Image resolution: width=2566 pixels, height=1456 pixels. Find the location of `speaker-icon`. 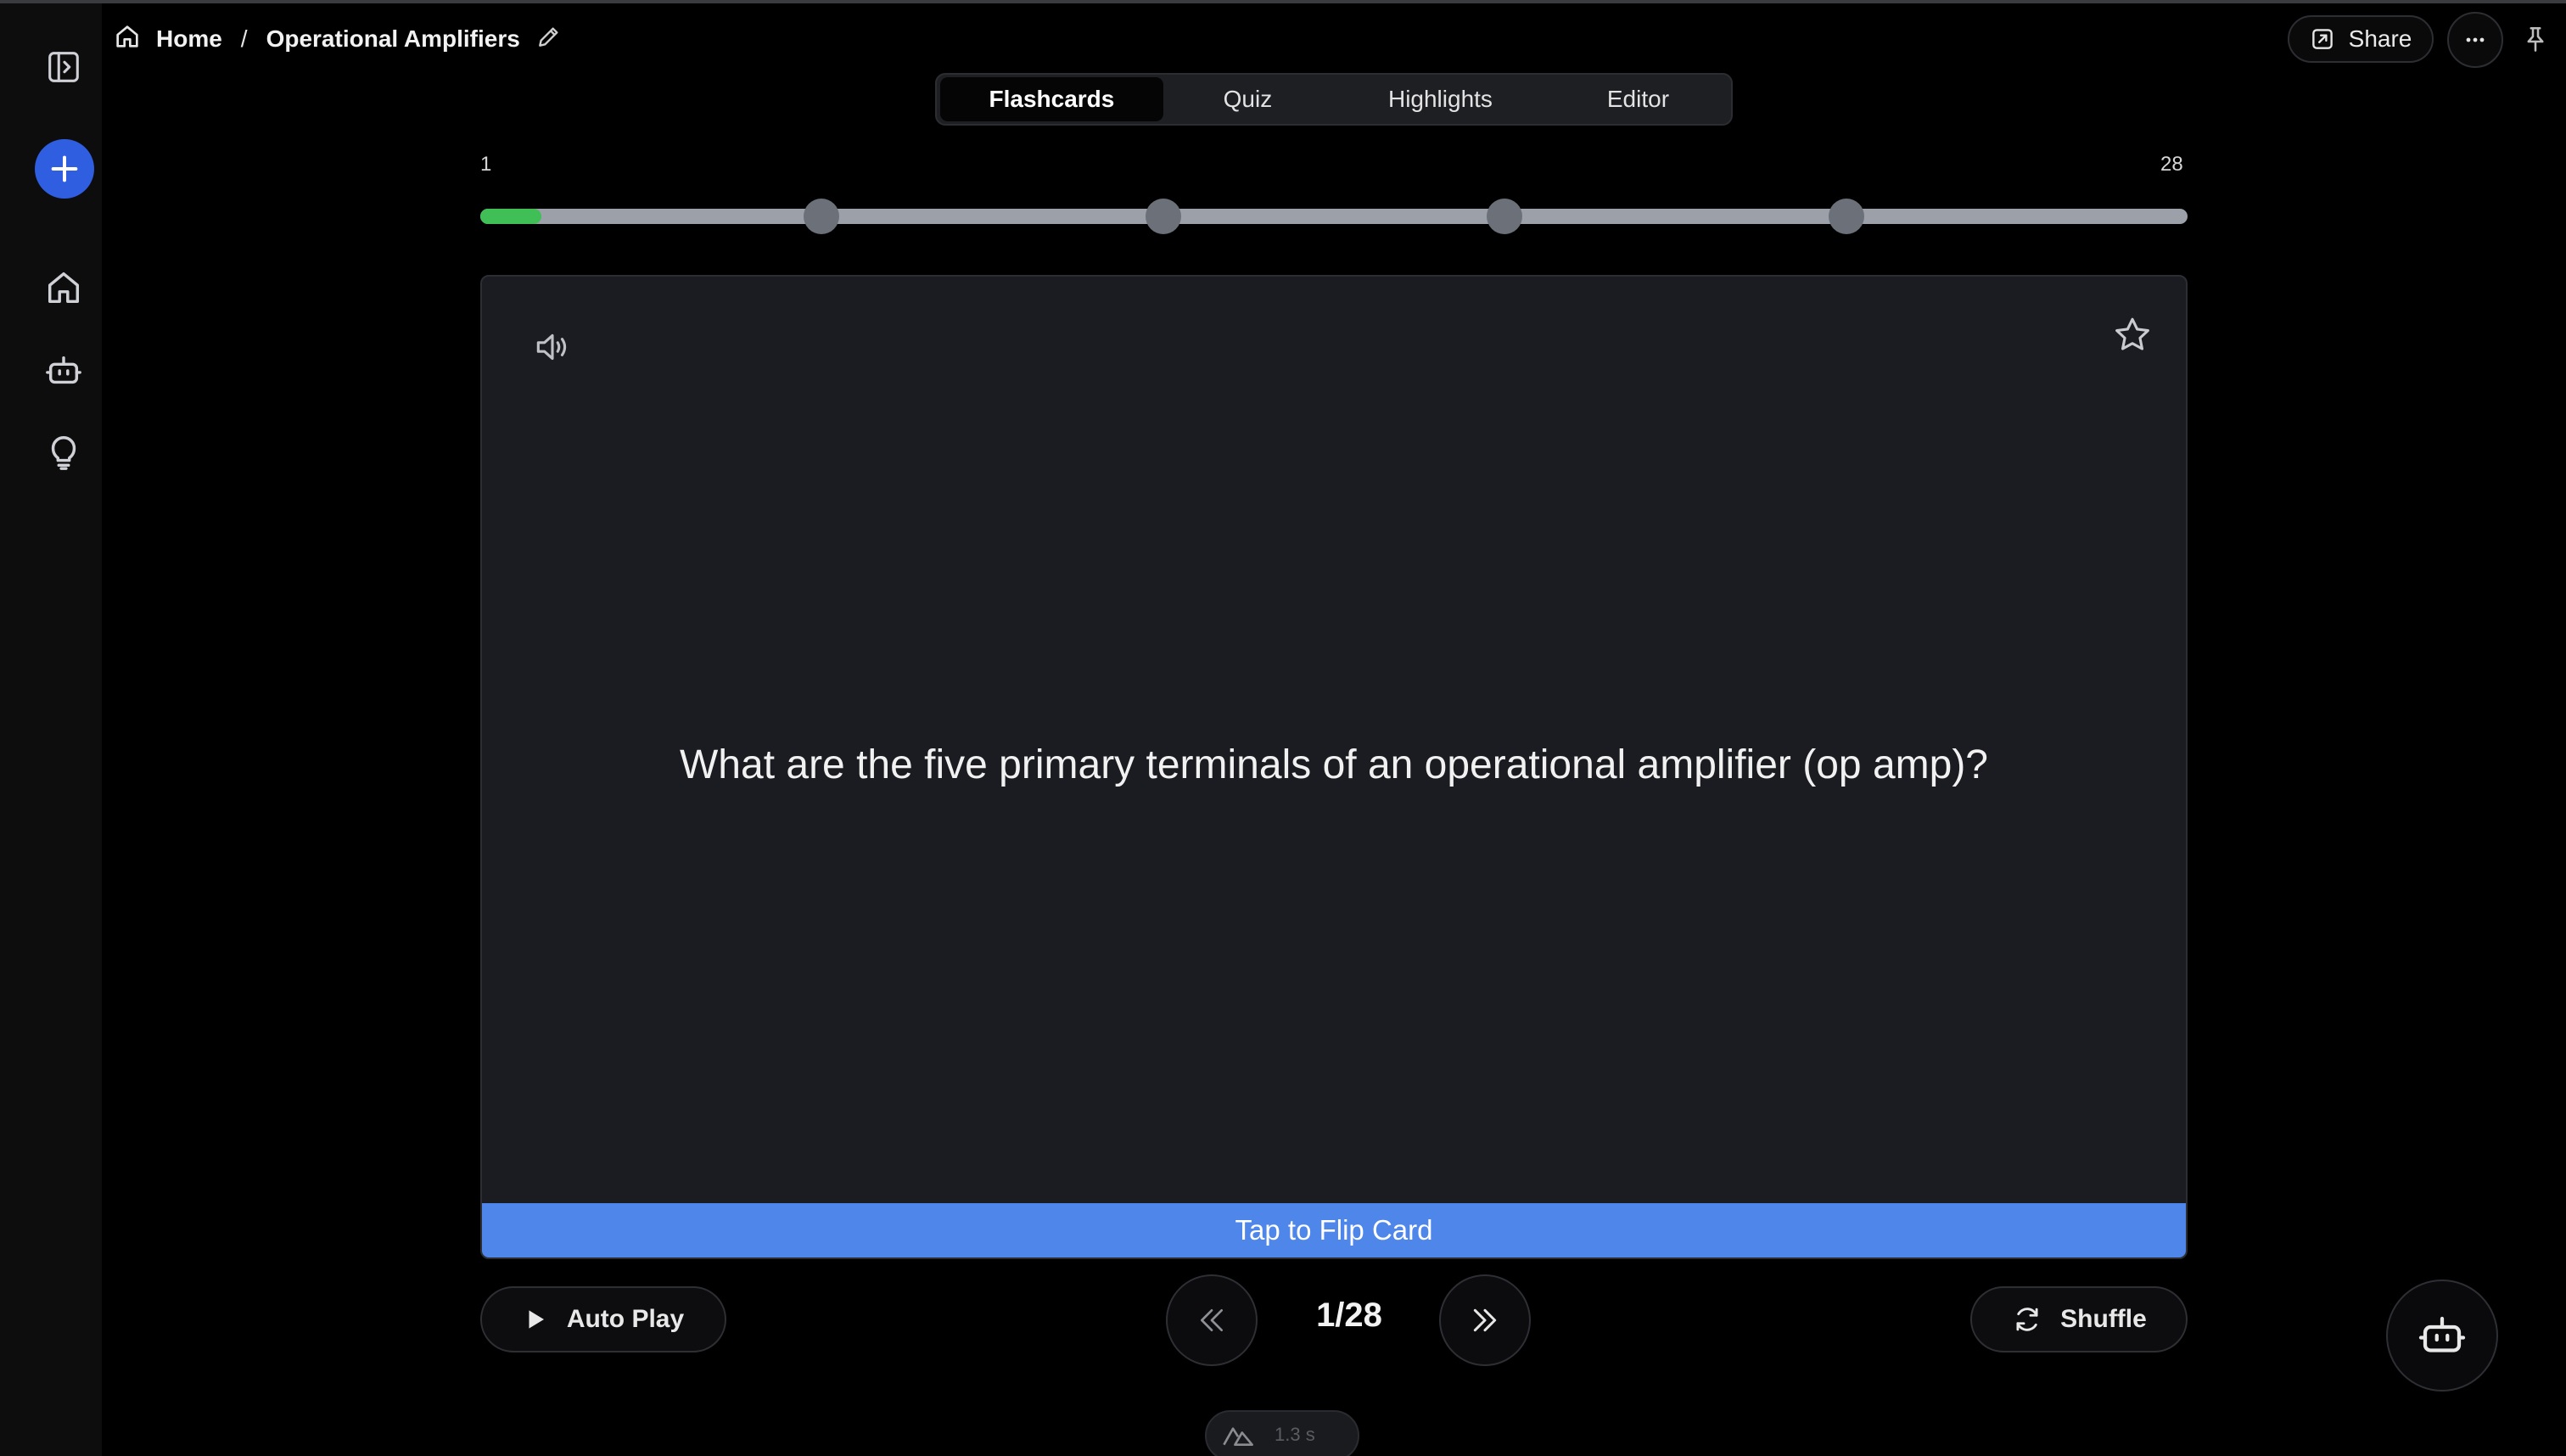

speaker-icon is located at coordinates (552, 347).